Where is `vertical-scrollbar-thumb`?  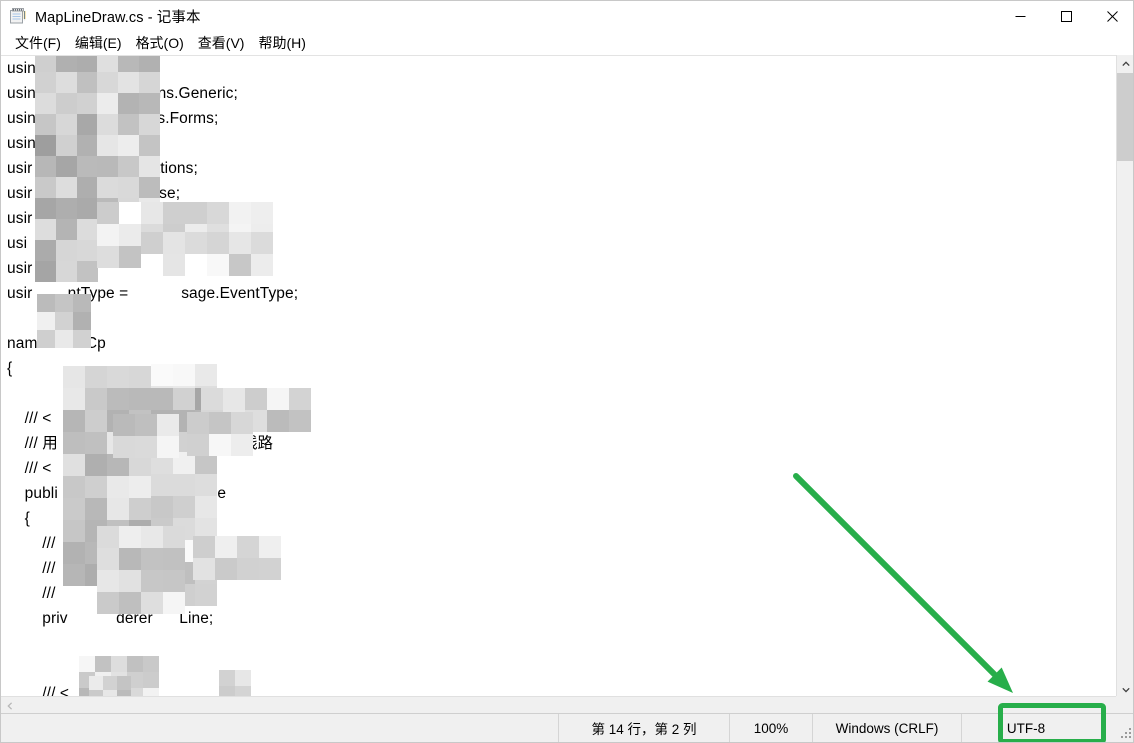
vertical-scrollbar-thumb is located at coordinates (1125, 117).